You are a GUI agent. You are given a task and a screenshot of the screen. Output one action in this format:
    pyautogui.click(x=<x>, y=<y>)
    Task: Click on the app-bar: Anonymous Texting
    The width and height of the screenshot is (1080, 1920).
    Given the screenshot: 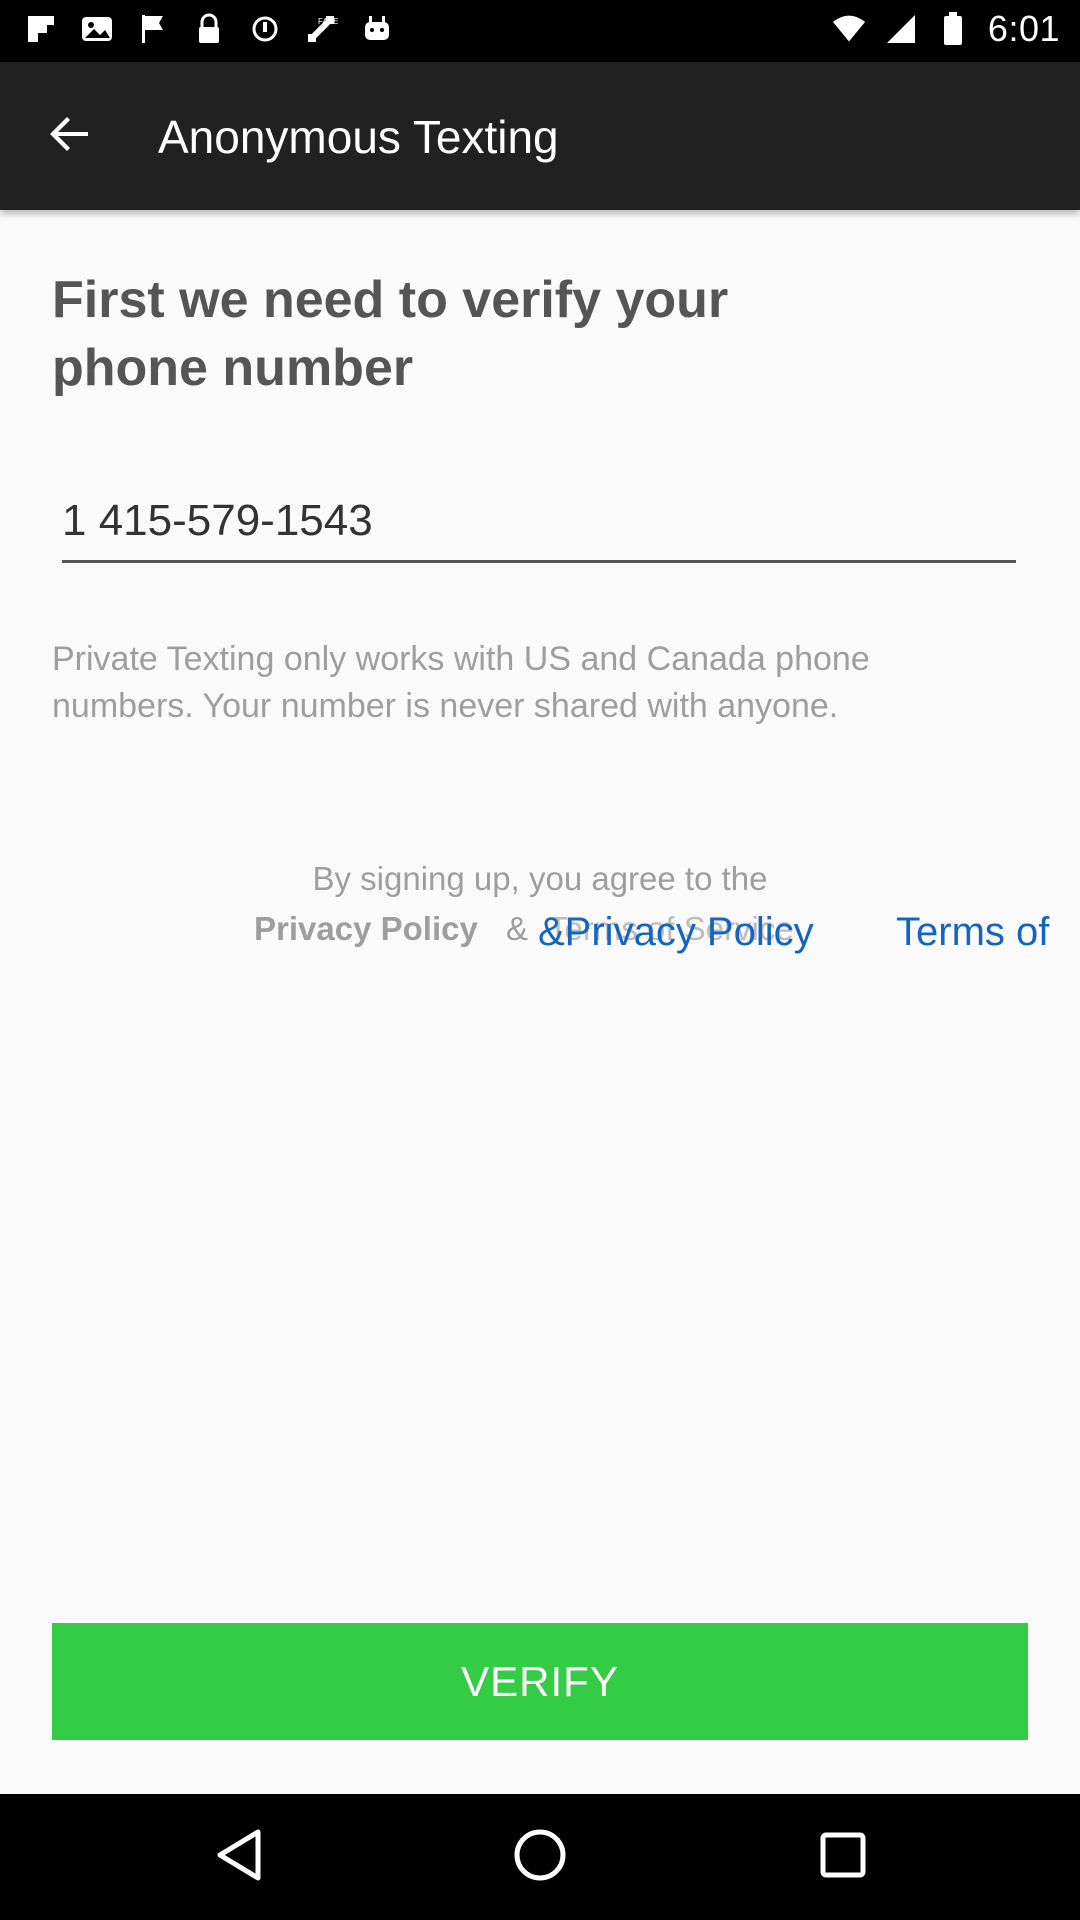 What is the action you would take?
    pyautogui.click(x=540, y=136)
    